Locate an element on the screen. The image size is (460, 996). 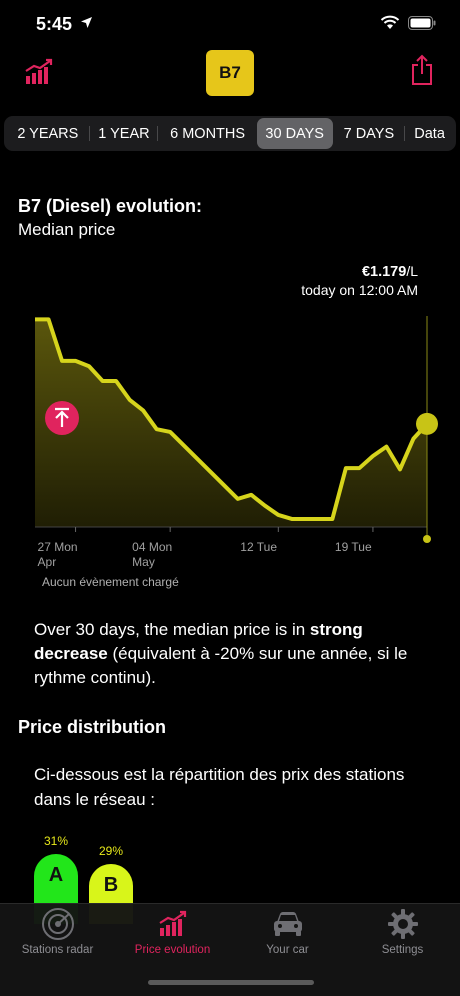
gear-icon is located at coordinates (402, 924).